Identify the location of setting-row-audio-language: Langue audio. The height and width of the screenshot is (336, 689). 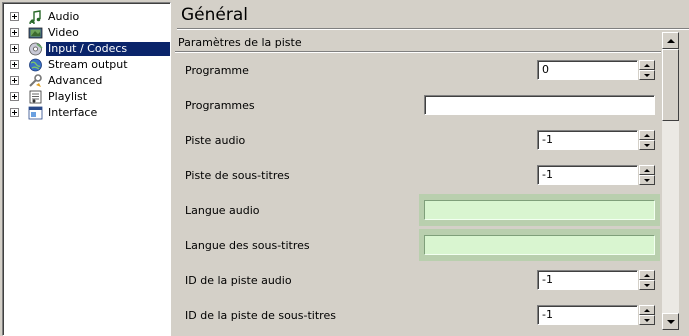
(418, 210).